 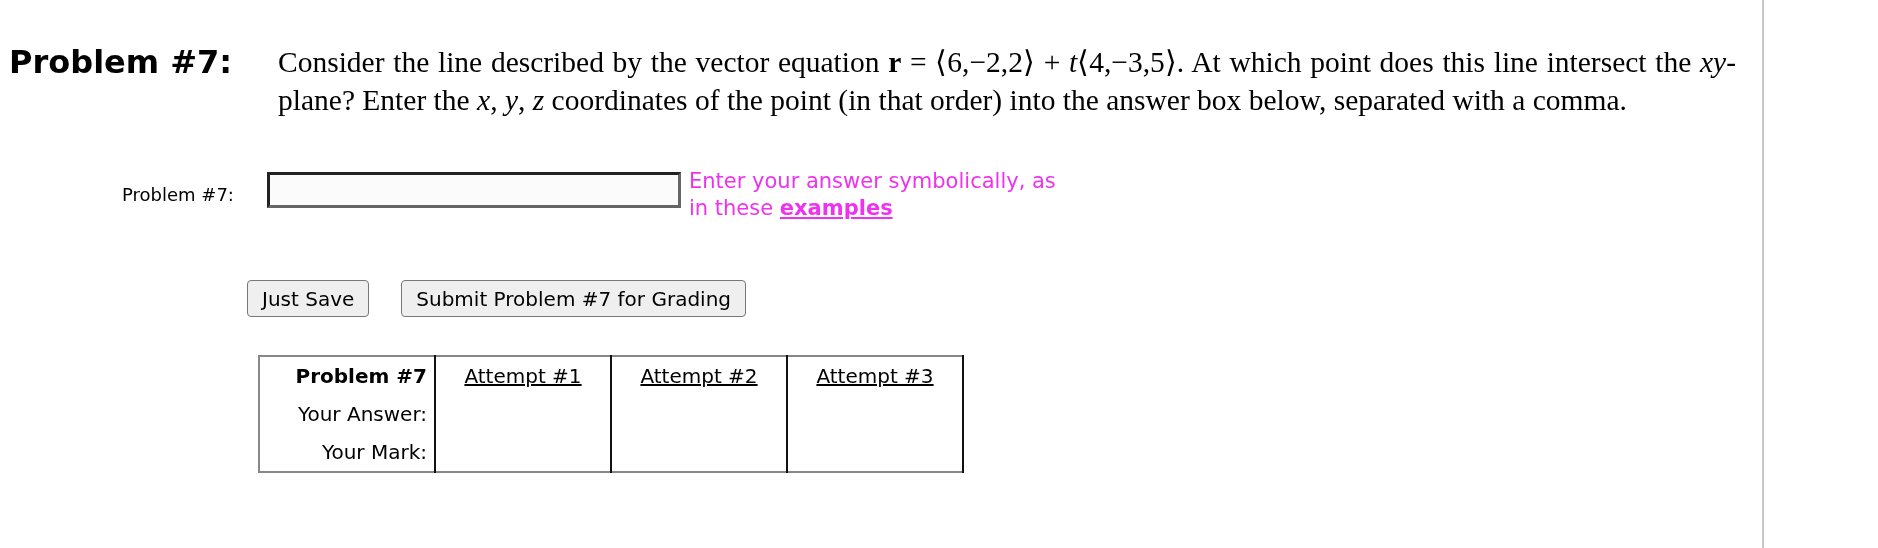 I want to click on submit-button: Submit Problem #7 for Grading, so click(x=574, y=298).